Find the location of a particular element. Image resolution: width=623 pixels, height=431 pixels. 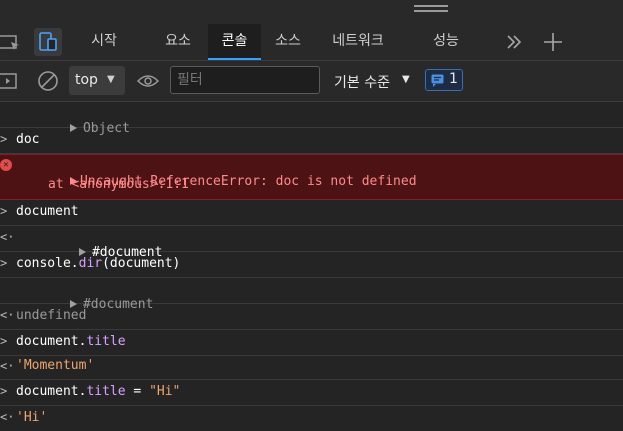

input-text: document is located at coordinates (47, 211).